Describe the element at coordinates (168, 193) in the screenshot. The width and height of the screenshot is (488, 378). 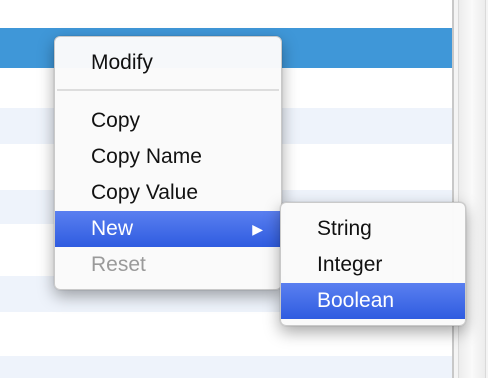
I see `menu-item-copy-value: Copy Value` at that location.